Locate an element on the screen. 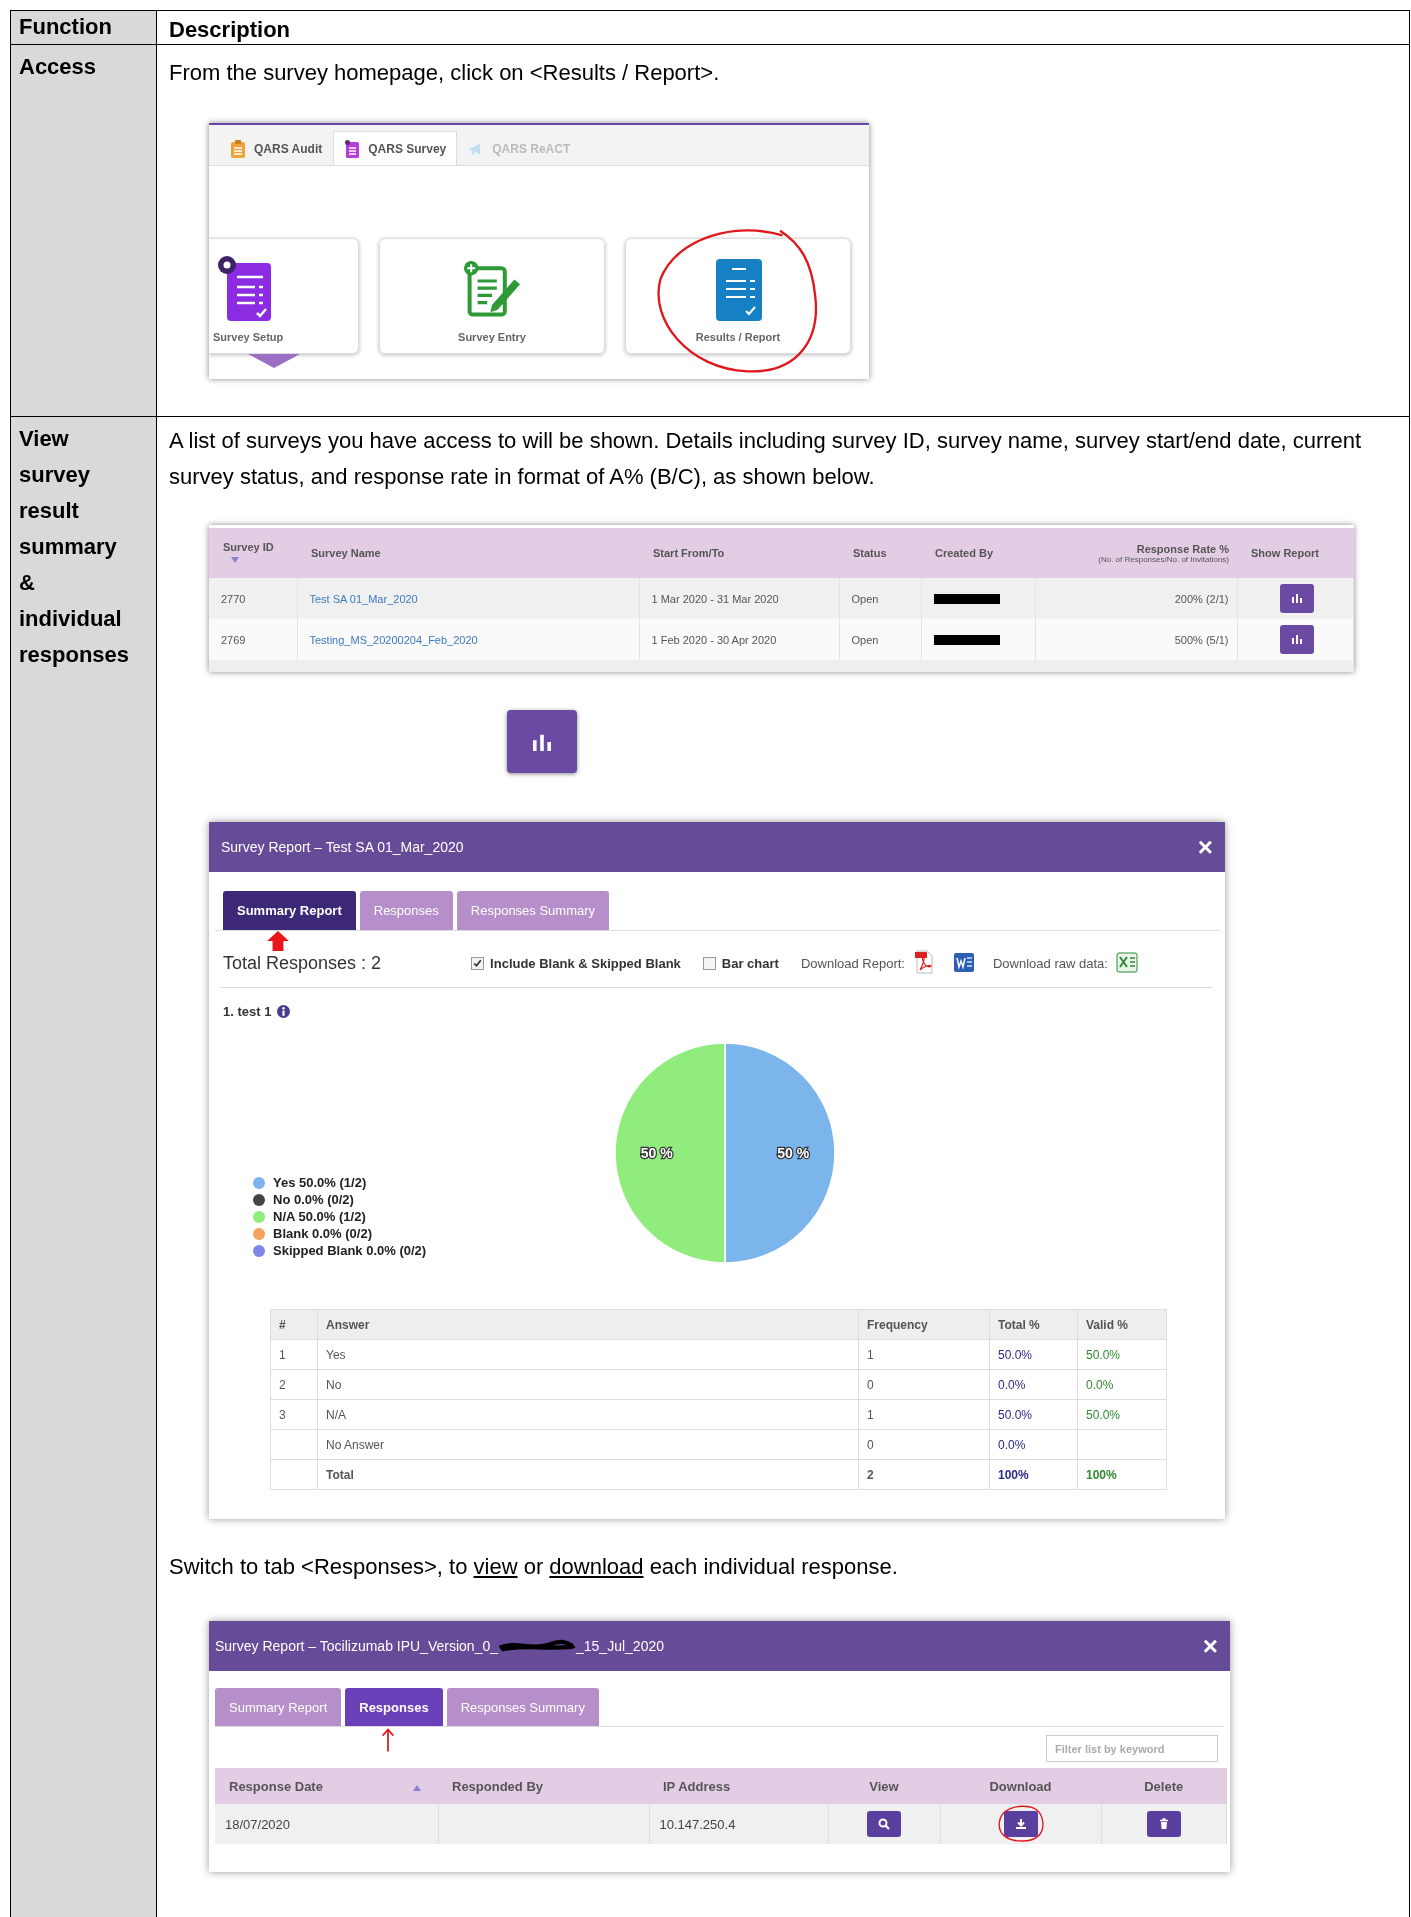 Image resolution: width=1411 pixels, height=1917 pixels. function-label: View survey result summary & individual responses is located at coordinates (75, 547).